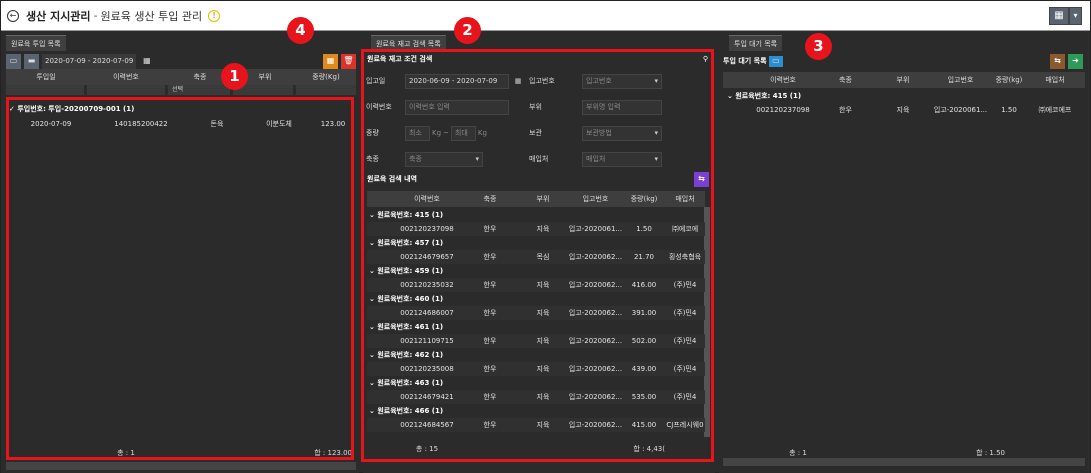 This screenshot has height=473, width=1091. What do you see at coordinates (410, 327) in the screenshot?
I see `group-label: 원료육번호: 461 (1)` at bounding box center [410, 327].